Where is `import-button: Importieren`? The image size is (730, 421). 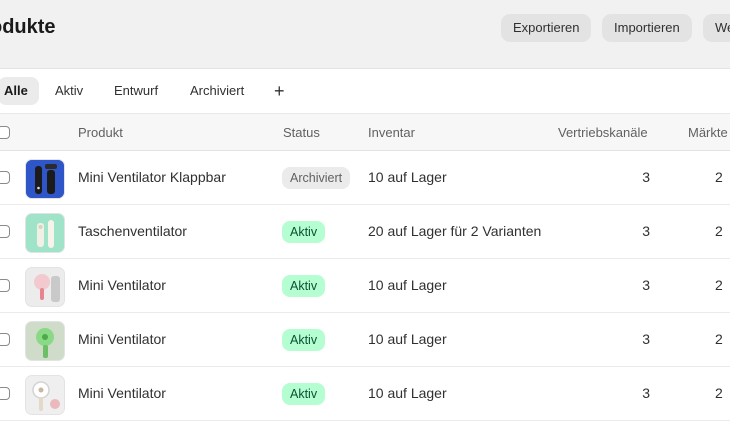
import-button: Importieren is located at coordinates (647, 28).